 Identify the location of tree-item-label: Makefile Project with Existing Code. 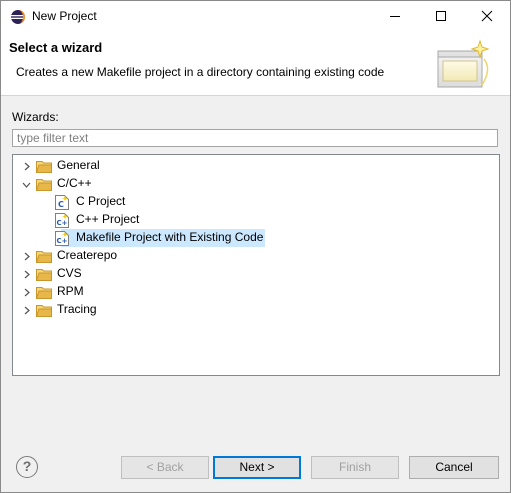
(170, 237).